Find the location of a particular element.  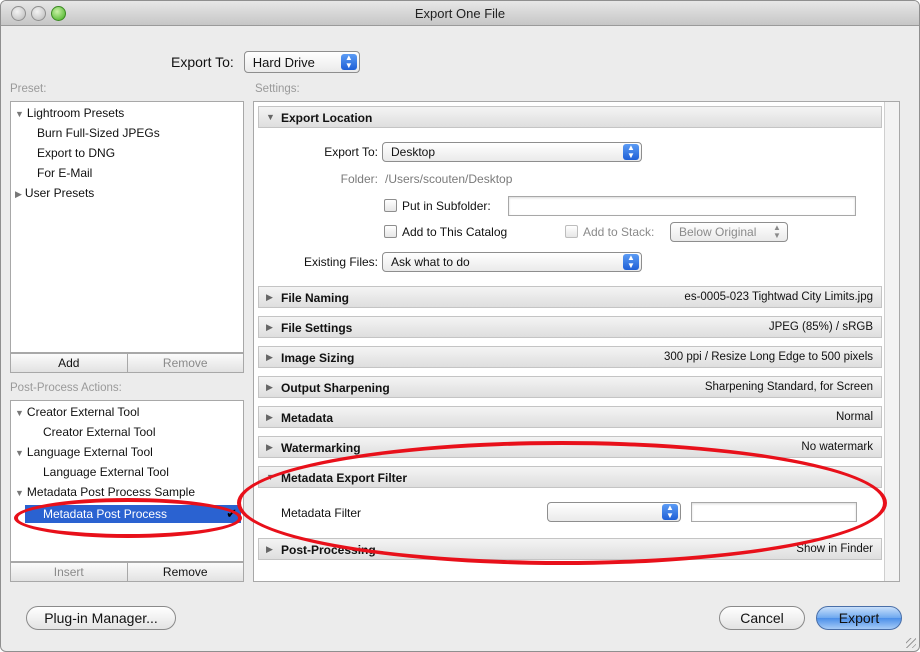

file-settings-header: ▶ File Settings JPEG (85%) / sRGB is located at coordinates (570, 327).